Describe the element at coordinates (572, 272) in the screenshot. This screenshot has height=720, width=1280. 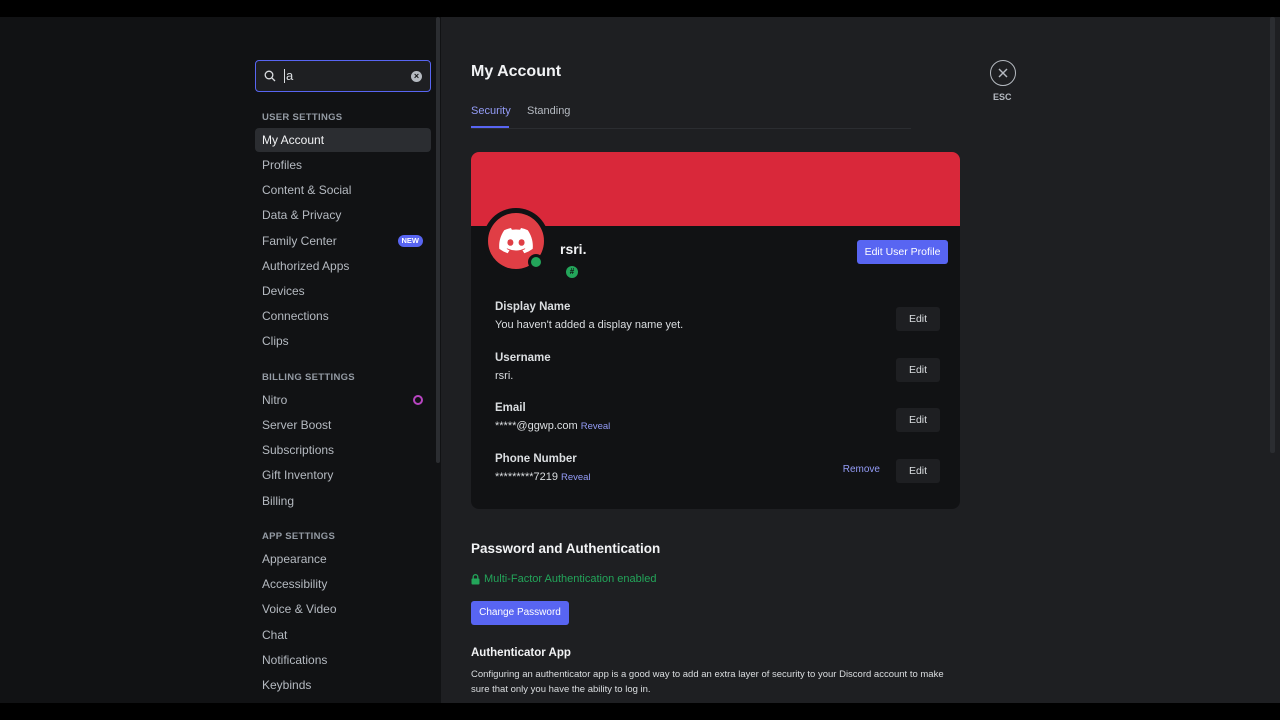
I see `hashtag-badge-icon: #` at that location.